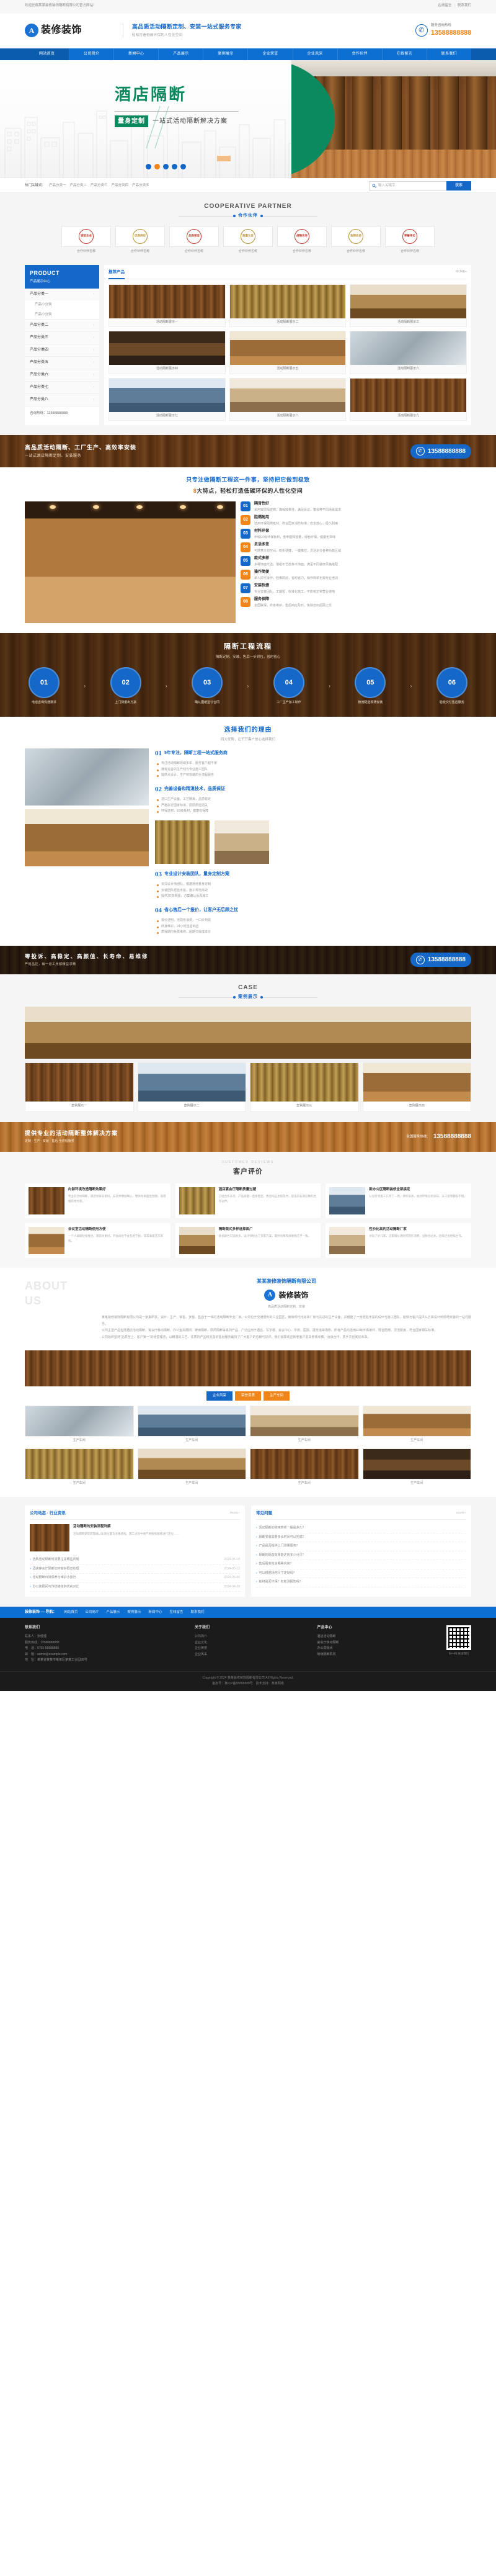 The image size is (496, 2576). Describe the element at coordinates (370, 687) in the screenshot. I see `process-step: 05 物流配送现场安装` at that location.